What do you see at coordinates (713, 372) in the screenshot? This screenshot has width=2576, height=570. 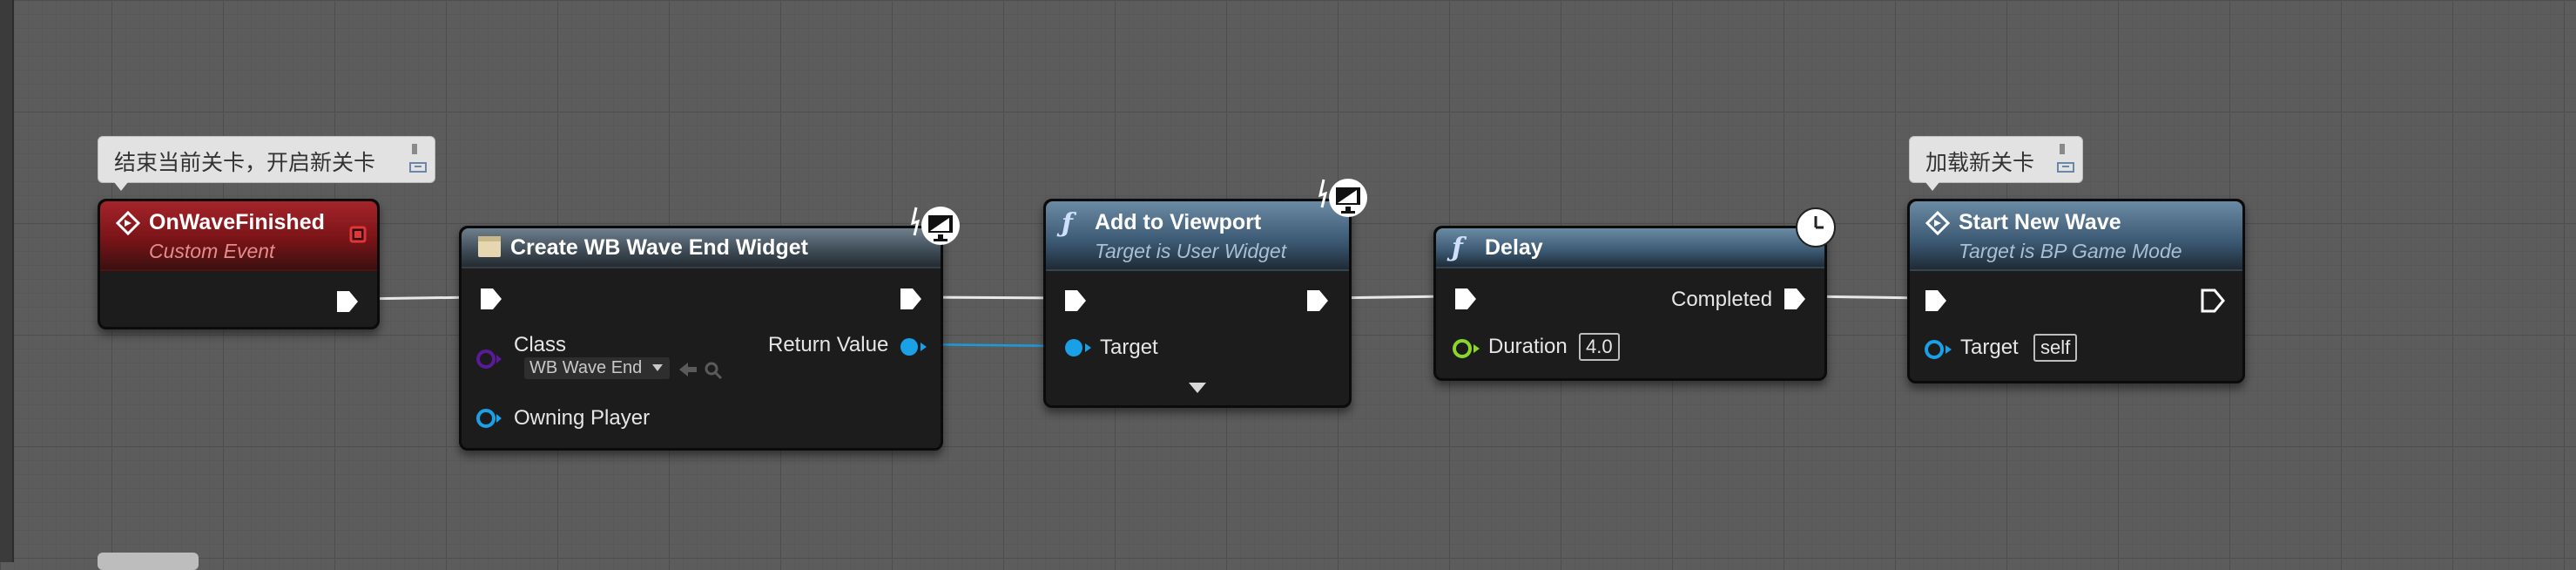 I see `browse-search-icon` at bounding box center [713, 372].